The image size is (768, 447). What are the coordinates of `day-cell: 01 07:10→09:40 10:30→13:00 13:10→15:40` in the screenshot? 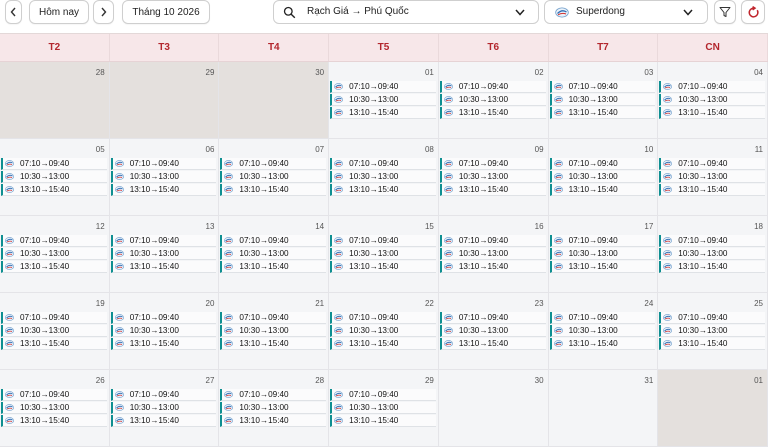 It's located at (384, 100).